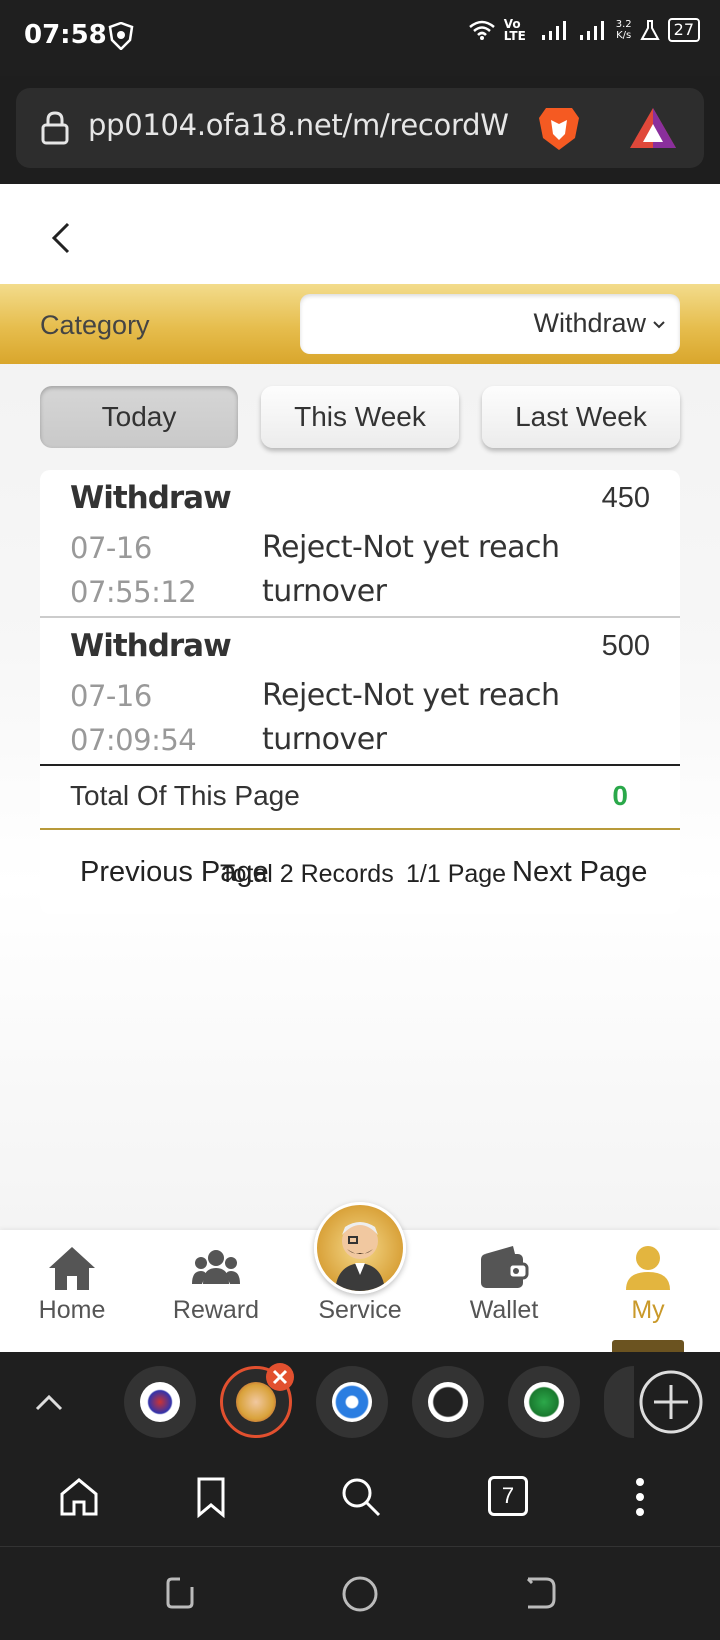 This screenshot has height=1640, width=720. I want to click on status-indicators: Vo LTE 3.2 K/s 27, so click(584, 30).